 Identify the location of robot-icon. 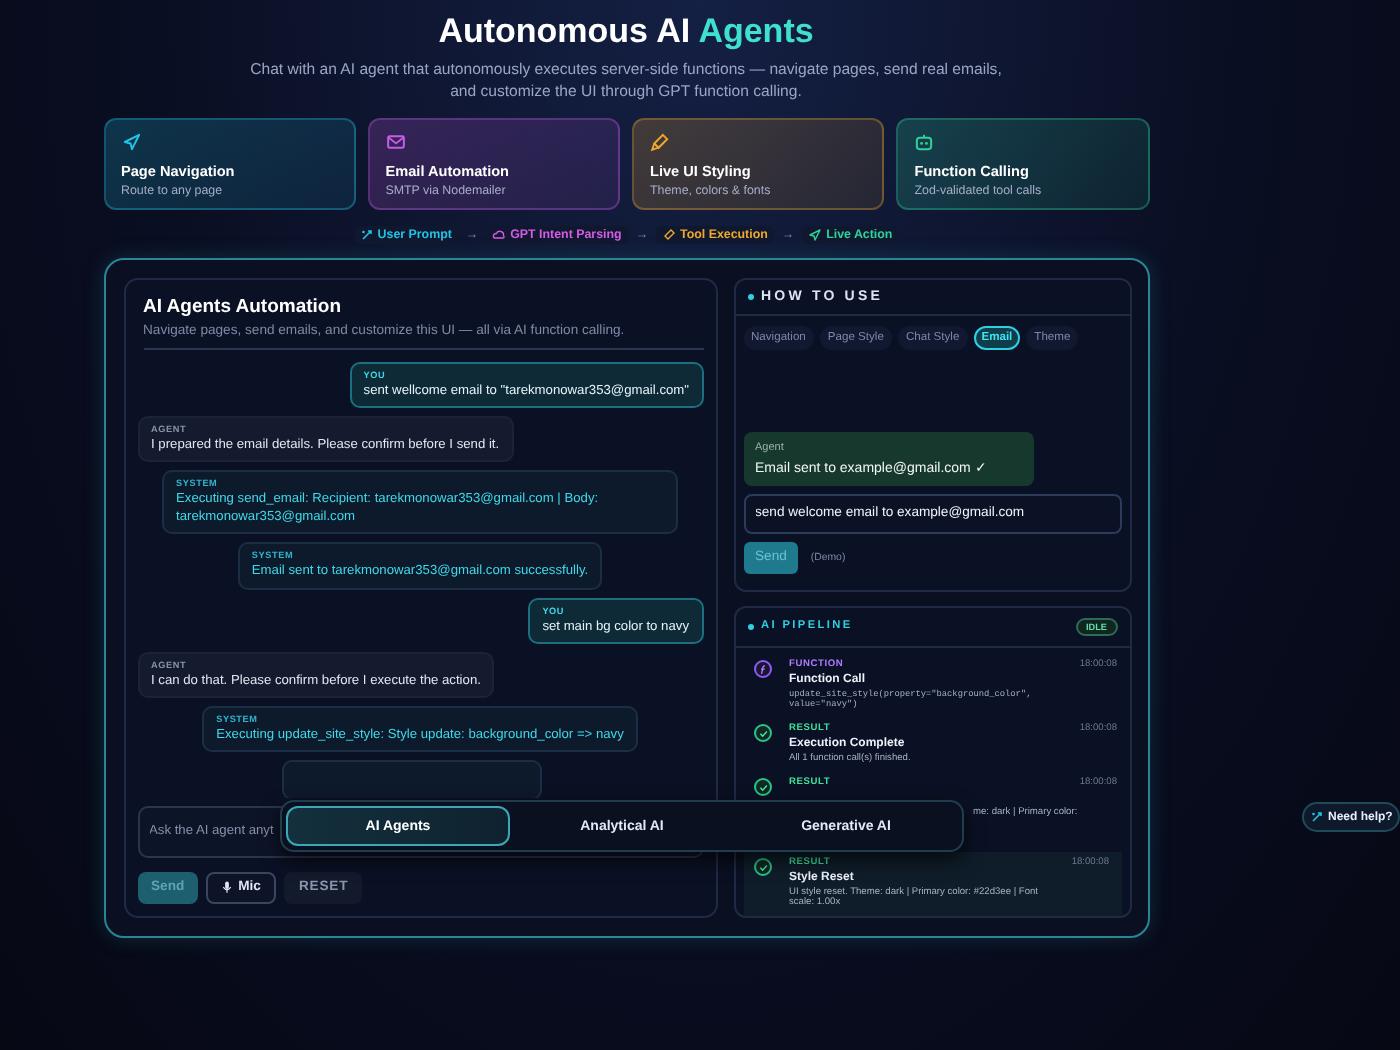
(924, 141).